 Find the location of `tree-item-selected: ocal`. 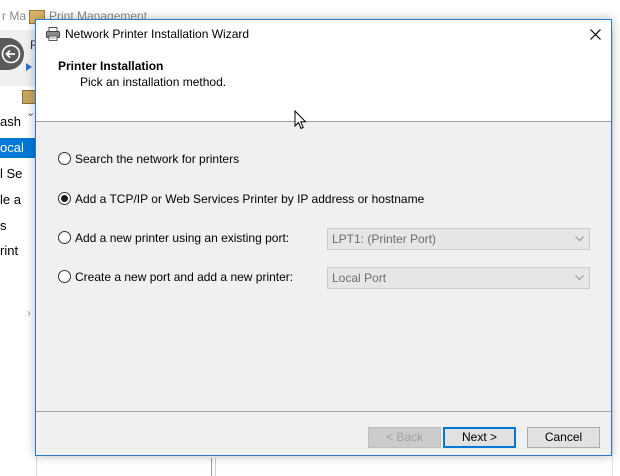

tree-item-selected: ocal is located at coordinates (18, 148).